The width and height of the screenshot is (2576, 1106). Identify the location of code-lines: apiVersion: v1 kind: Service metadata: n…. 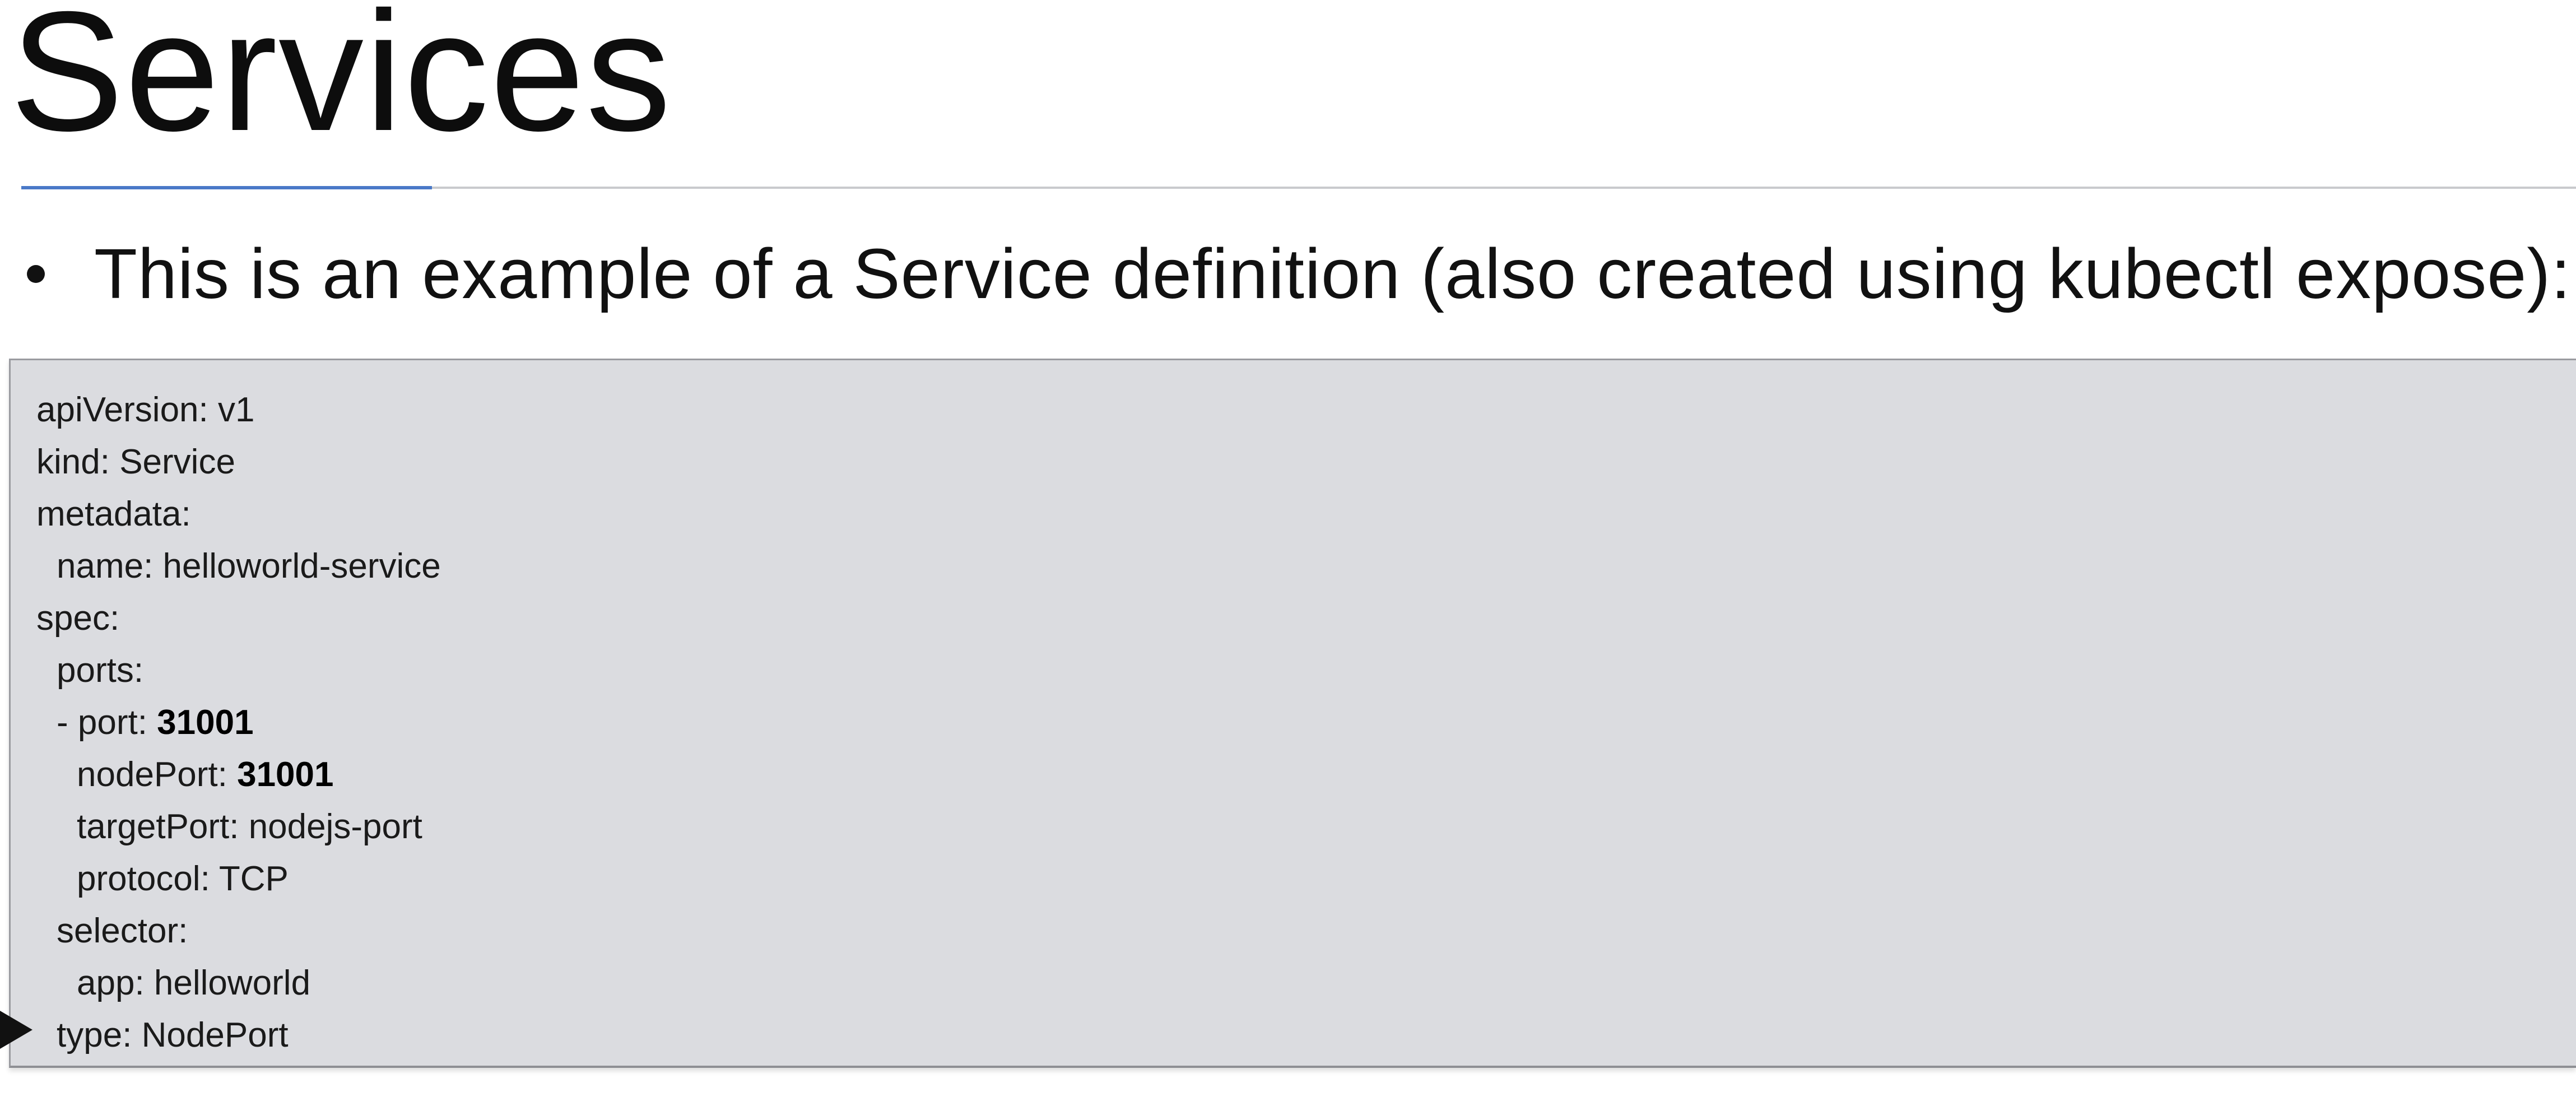
(239, 722).